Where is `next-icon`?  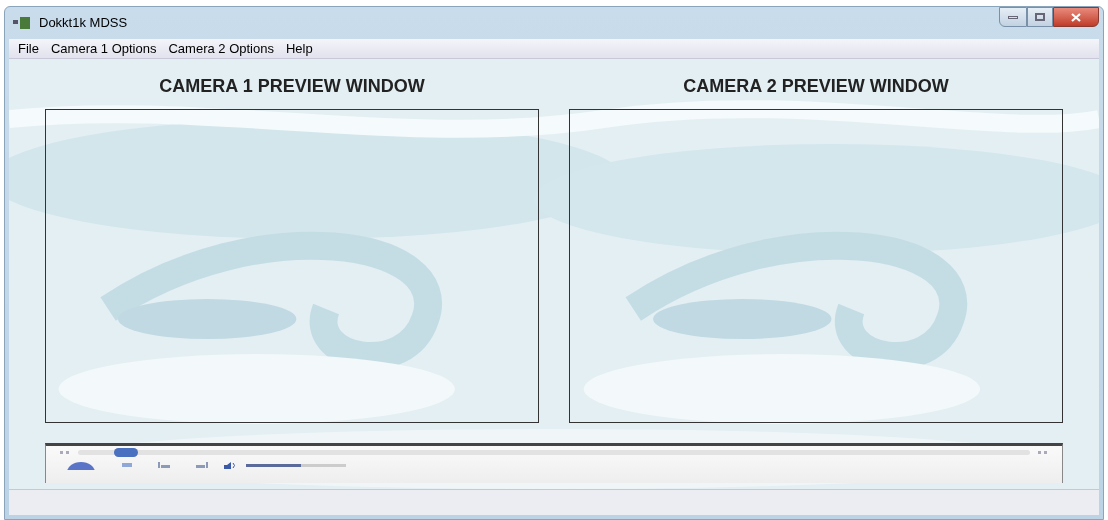
next-icon is located at coordinates (202, 465).